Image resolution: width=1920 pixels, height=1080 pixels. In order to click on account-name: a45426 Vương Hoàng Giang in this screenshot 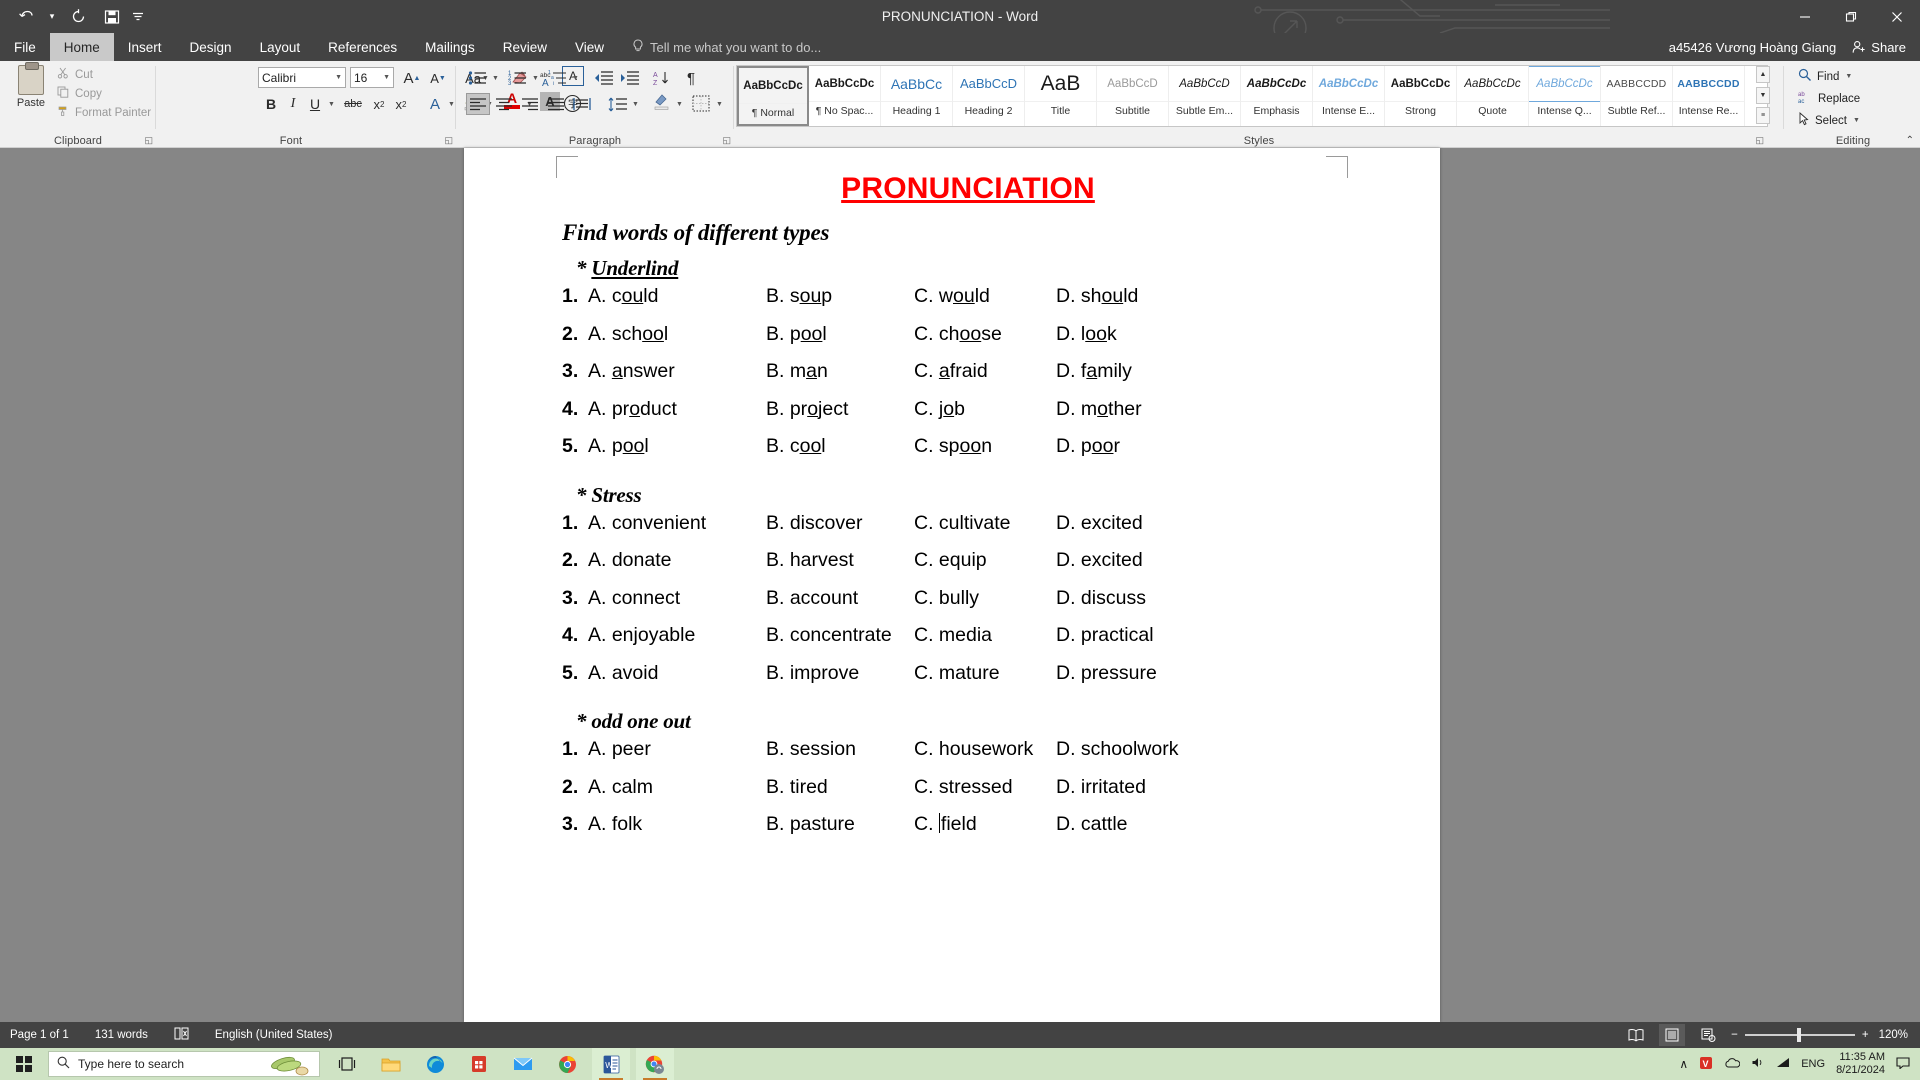, I will do `click(1753, 47)`.